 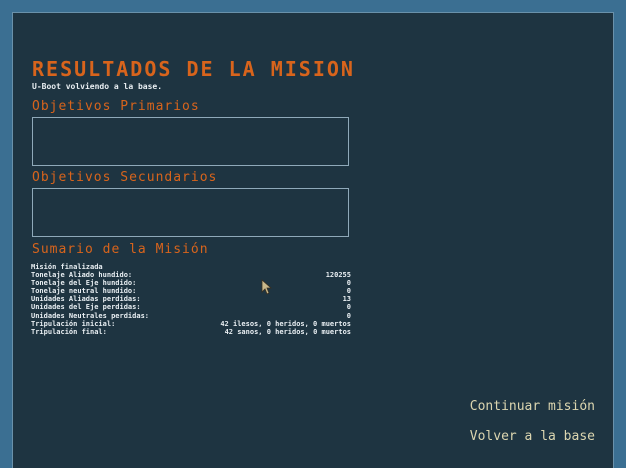 I want to click on summary-label: Unidades del Eje perdidas:, so click(x=86, y=307).